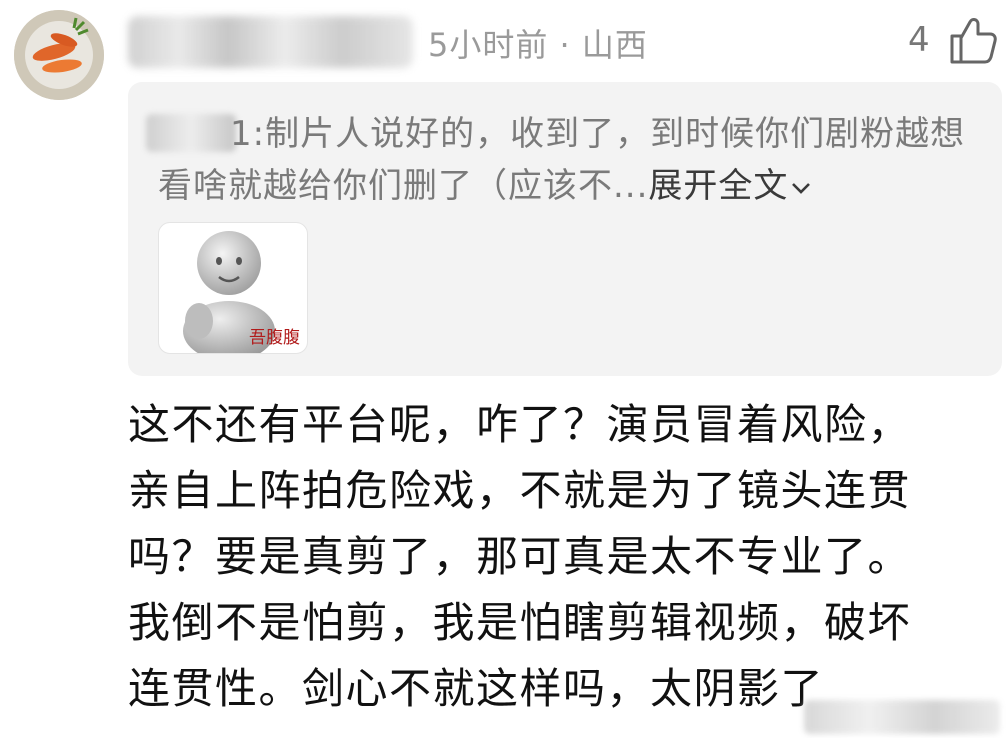  I want to click on like-count: 4, so click(919, 40).